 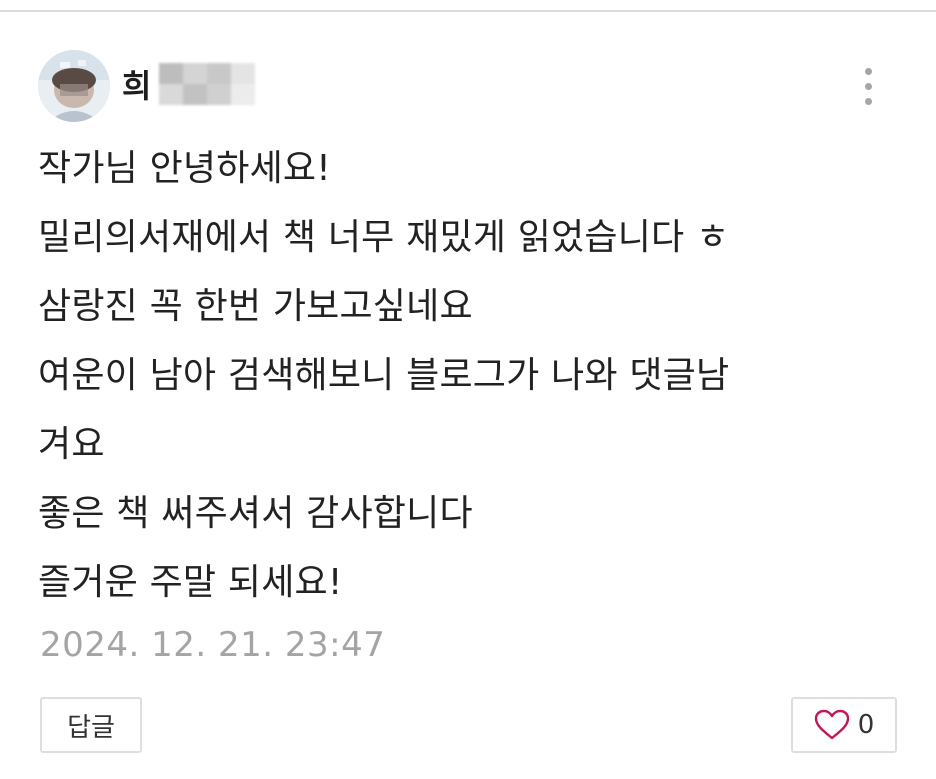 What do you see at coordinates (137, 86) in the screenshot?
I see `author-name: 희` at bounding box center [137, 86].